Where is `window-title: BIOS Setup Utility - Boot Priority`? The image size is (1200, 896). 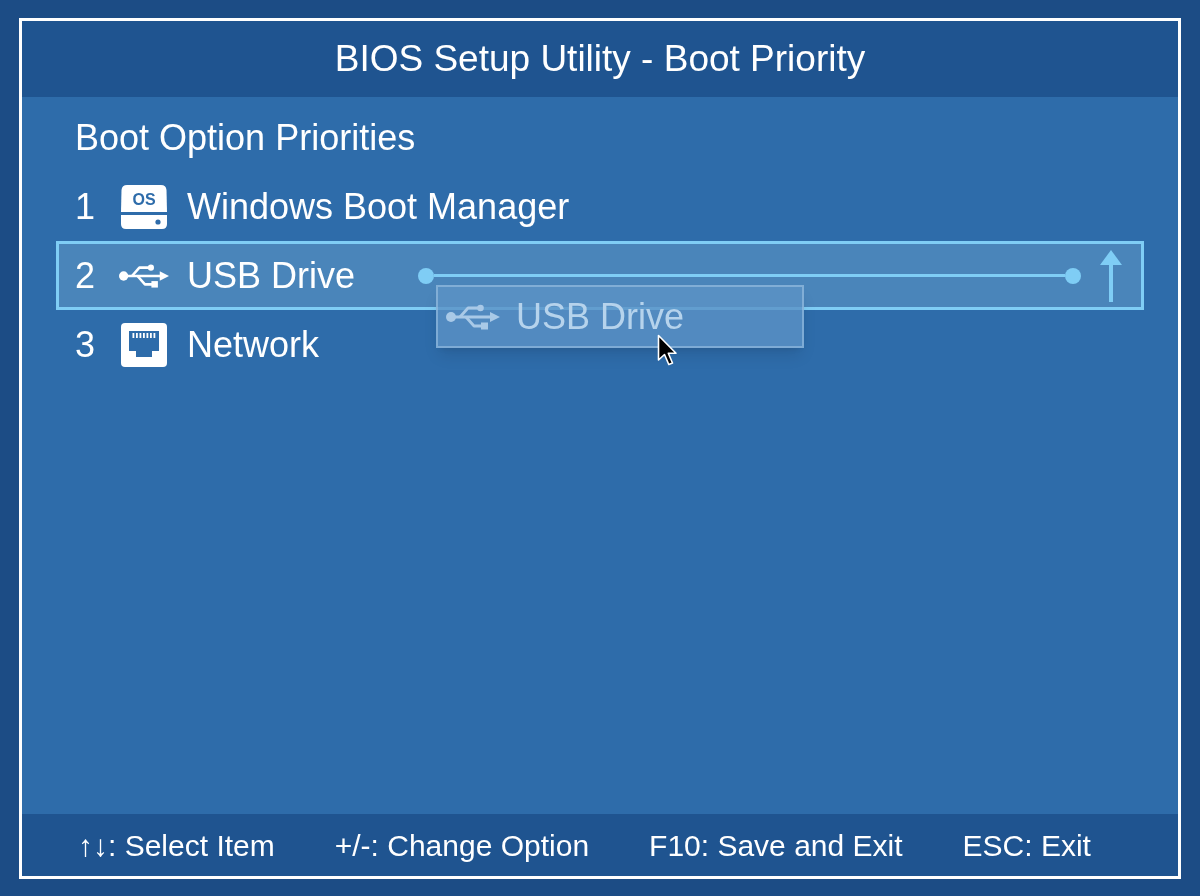
window-title: BIOS Setup Utility - Boot Priority is located at coordinates (600, 59).